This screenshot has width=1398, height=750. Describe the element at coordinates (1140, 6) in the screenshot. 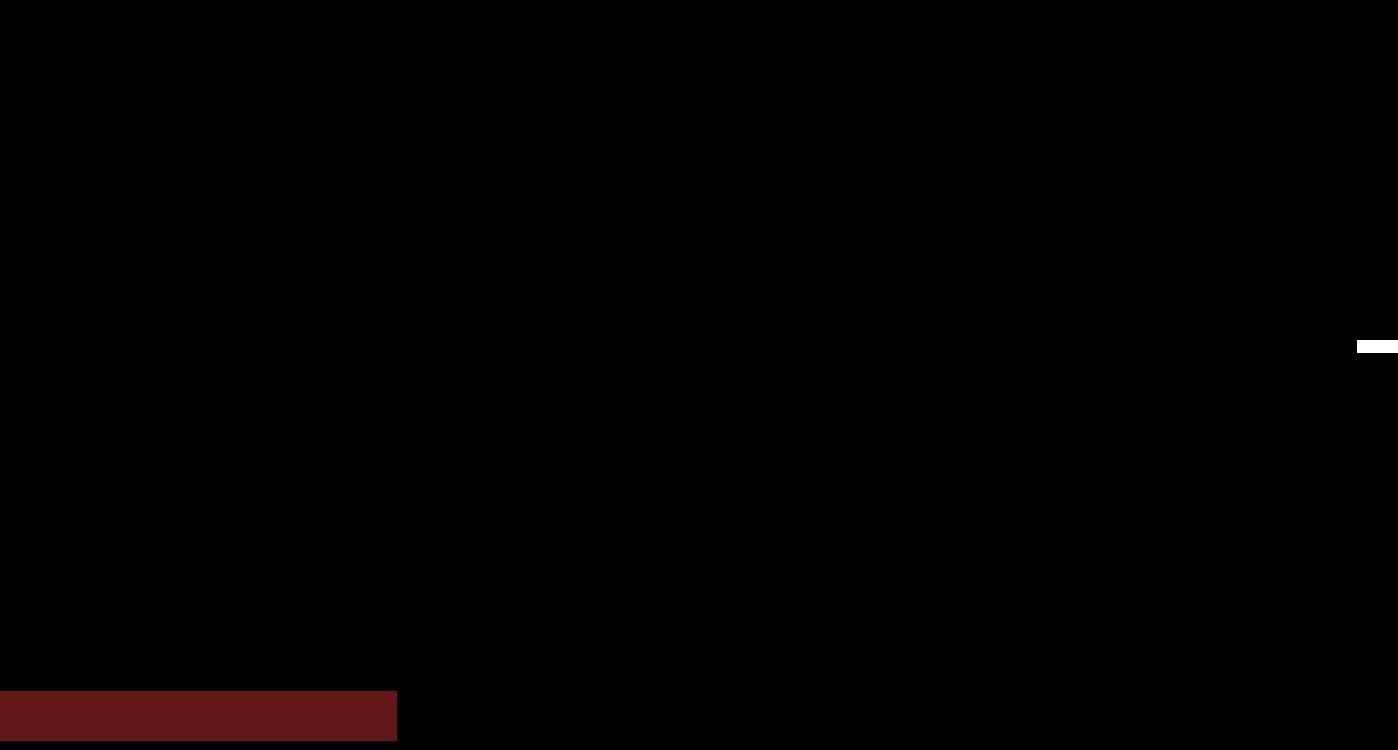

I see `price-movement-annotation` at that location.